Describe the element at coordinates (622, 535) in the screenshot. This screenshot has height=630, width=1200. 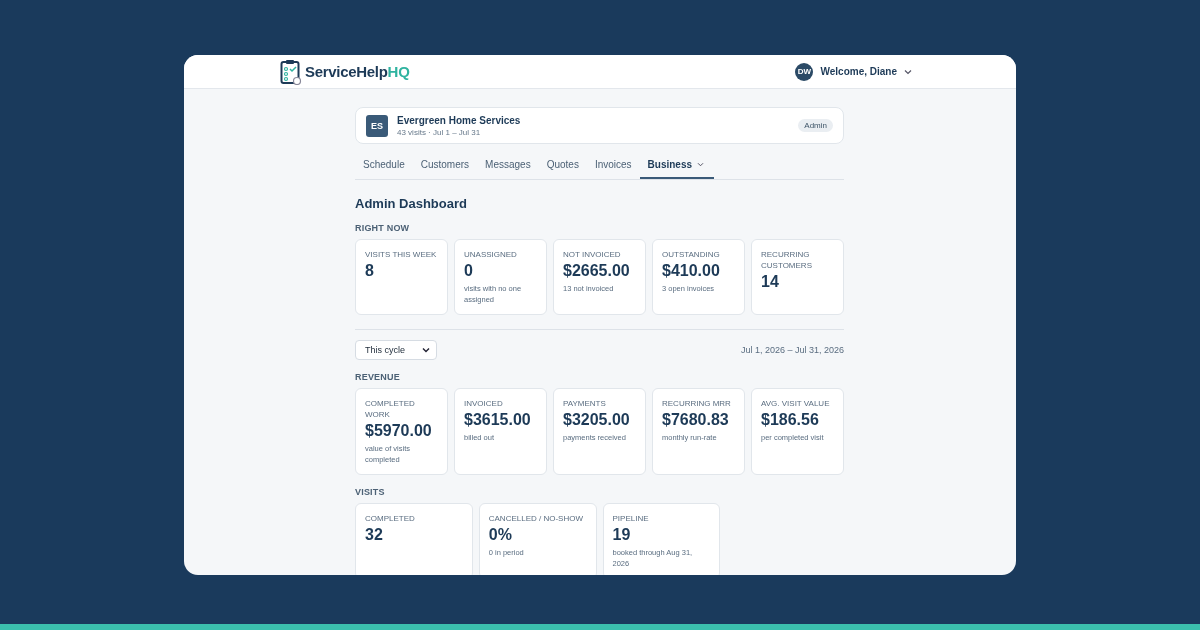
I see `stat-value: 19` at that location.